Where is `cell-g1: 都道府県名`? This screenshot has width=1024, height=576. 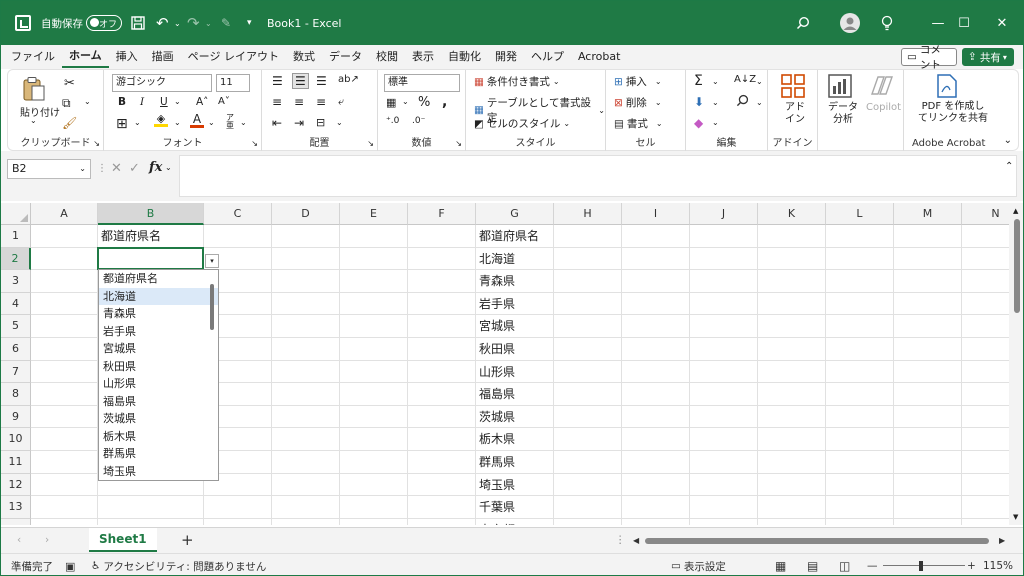
cell-g1: 都道府県名 is located at coordinates (515, 236).